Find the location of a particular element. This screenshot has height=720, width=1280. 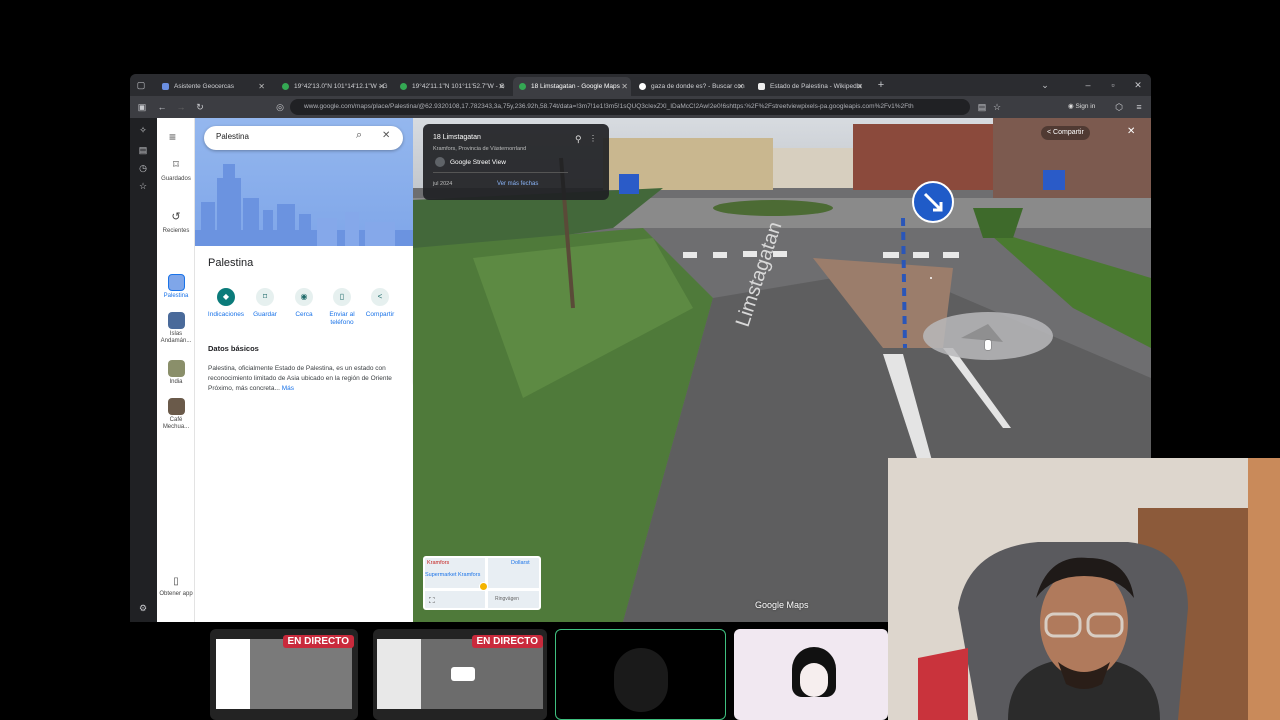

rail-item-recent: ↺ Recientes is located at coordinates (176, 223).